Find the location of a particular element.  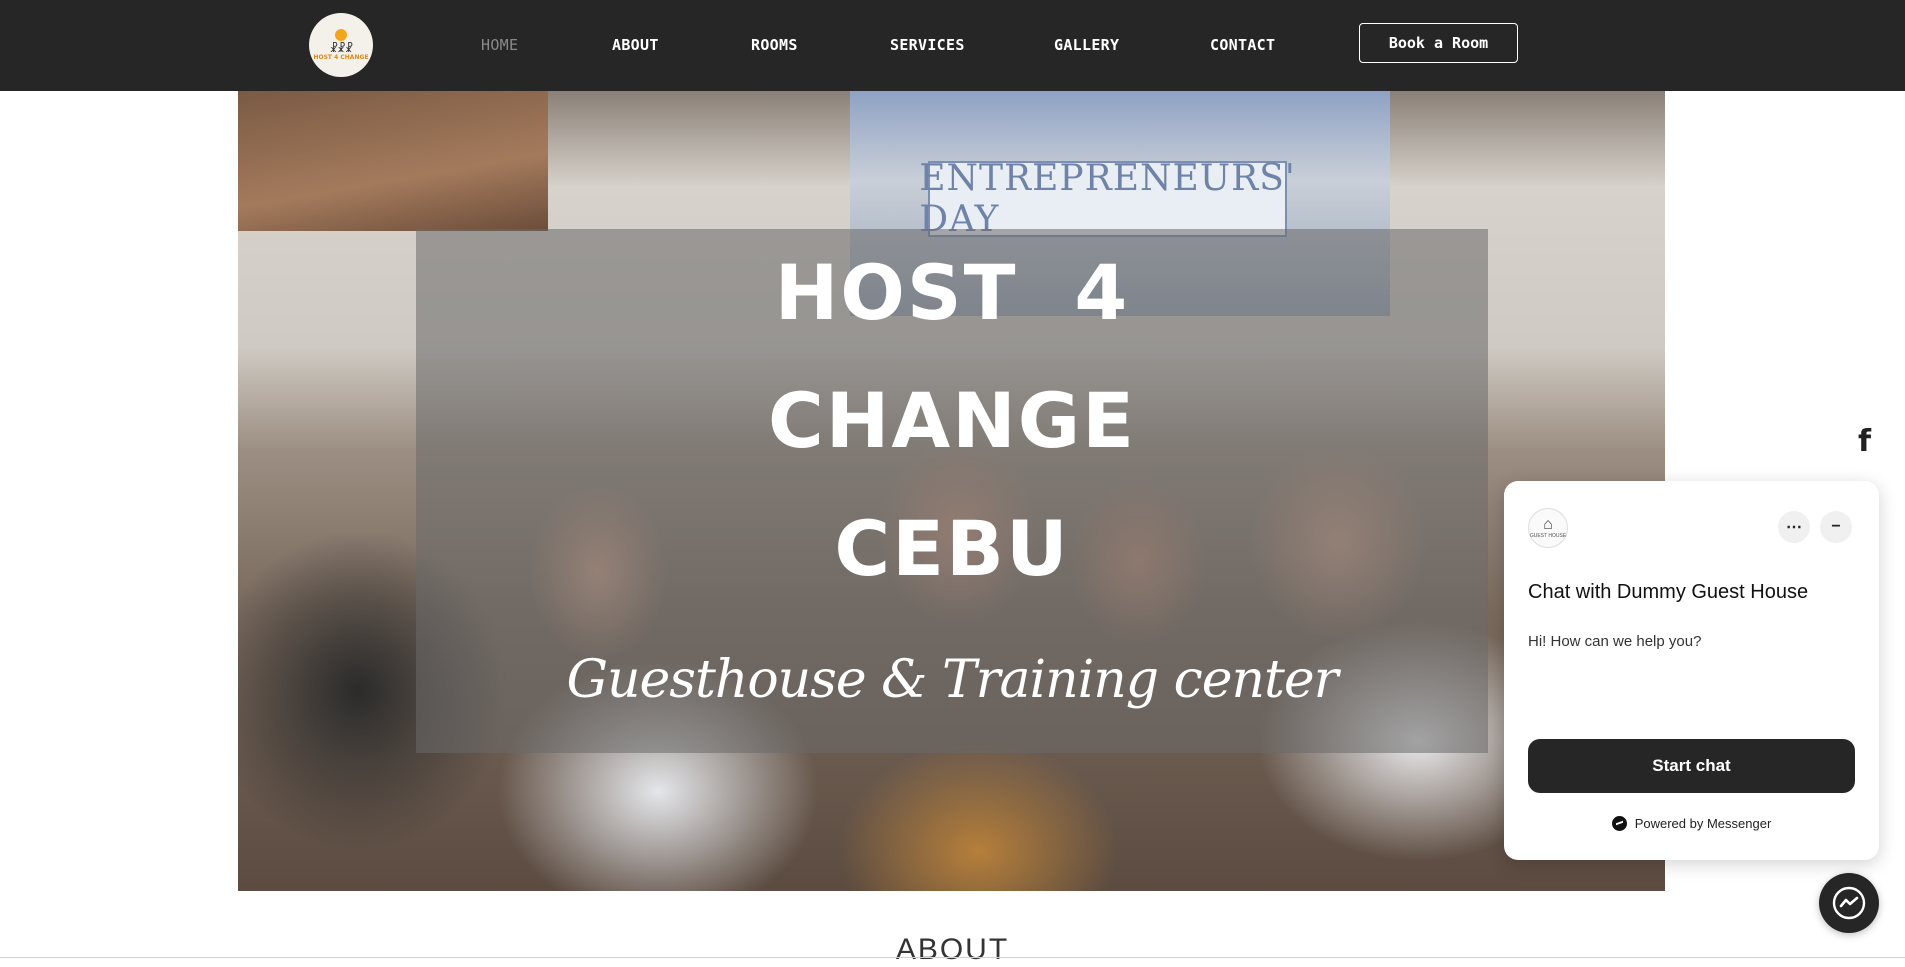

hero-subtitle: Guesthouse & Training center is located at coordinates (952, 680).